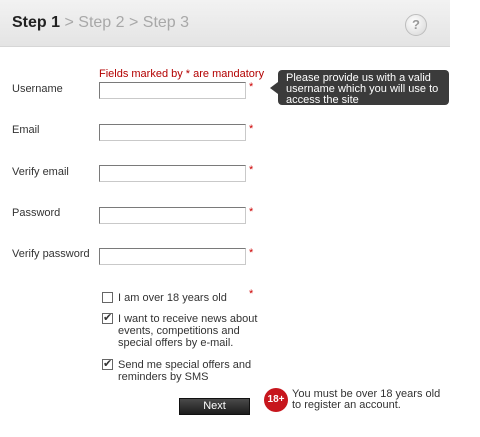  Describe the element at coordinates (274, 88) in the screenshot. I see `tooltip-arrow` at that location.